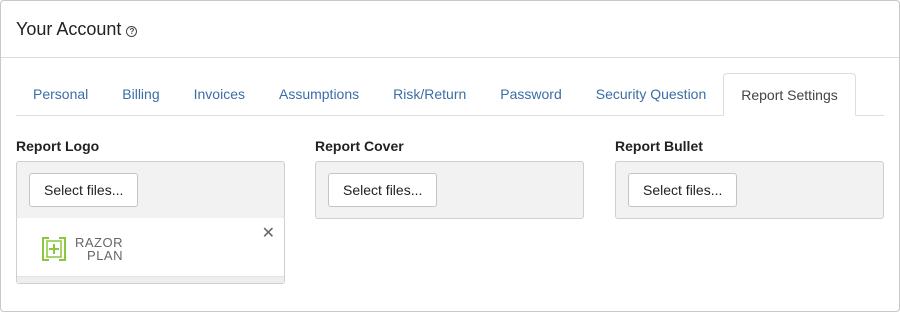 The image size is (900, 312). I want to click on tab-risk-return: Risk/Return, so click(429, 94).